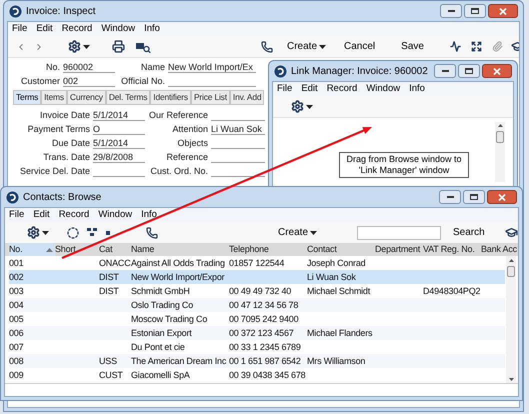 This screenshot has height=414, width=529. Describe the element at coordinates (412, 46) in the screenshot. I see `save-button: Save` at that location.